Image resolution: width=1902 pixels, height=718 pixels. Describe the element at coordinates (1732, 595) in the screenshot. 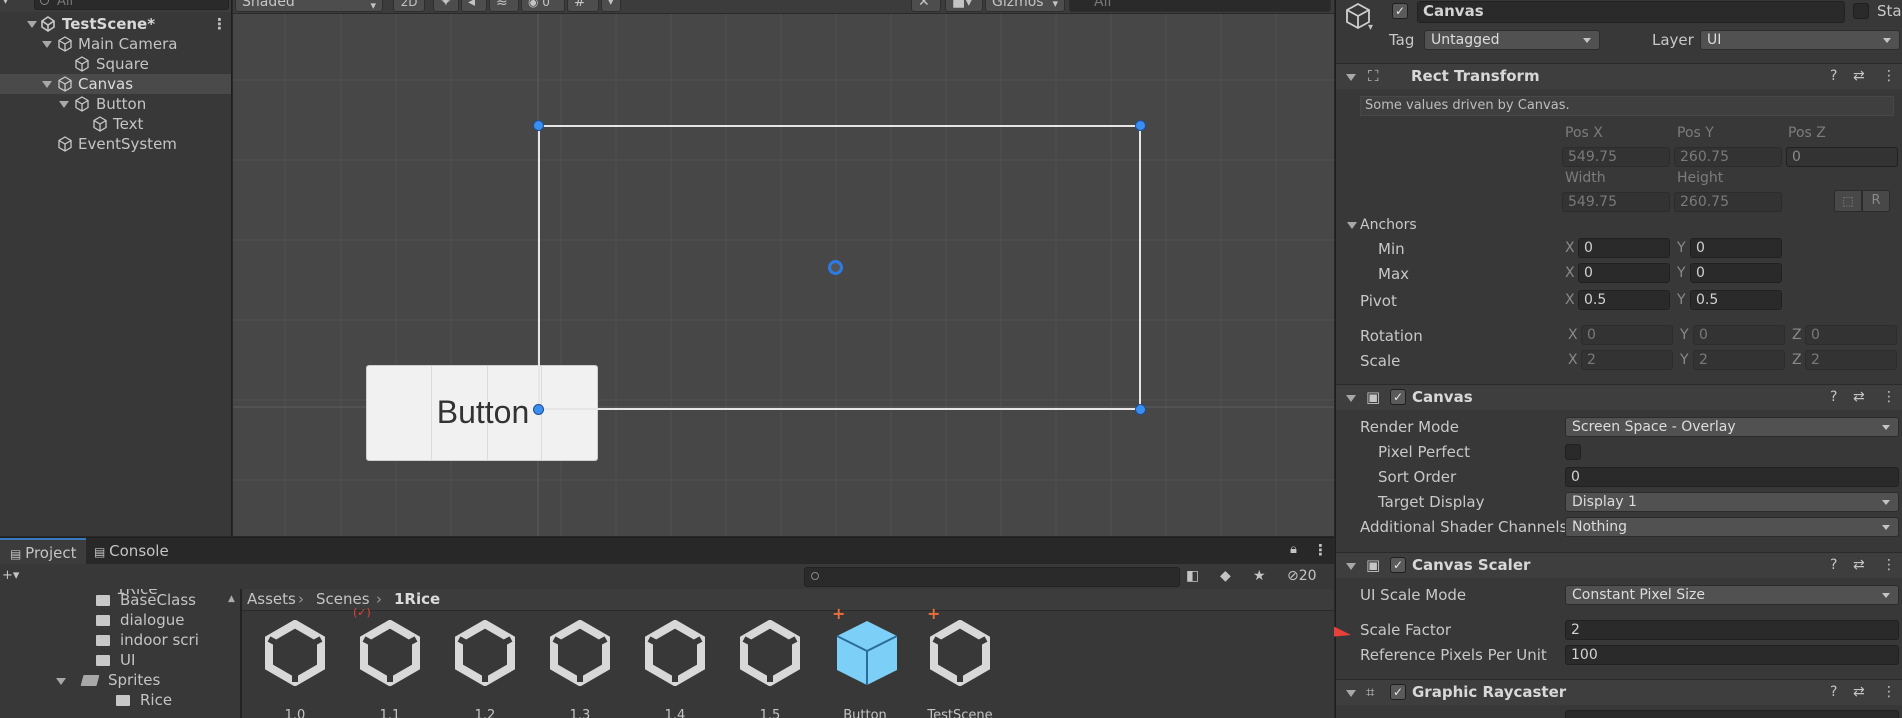

I see `ui-scale-mode-dropdown: Constant Pixel Size` at that location.